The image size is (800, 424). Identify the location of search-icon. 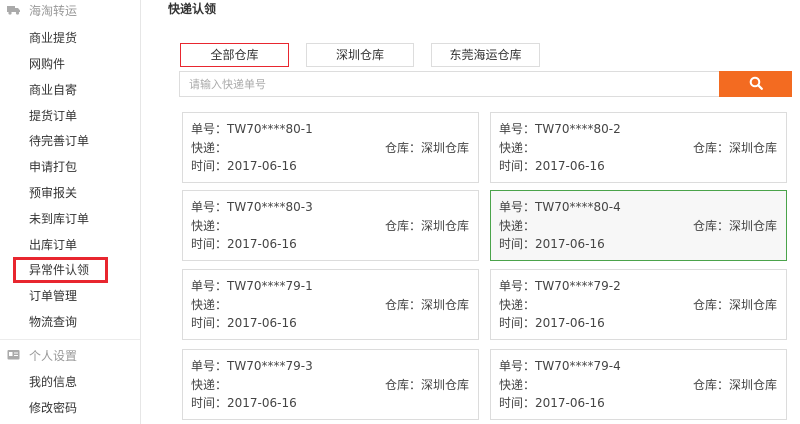
(756, 84).